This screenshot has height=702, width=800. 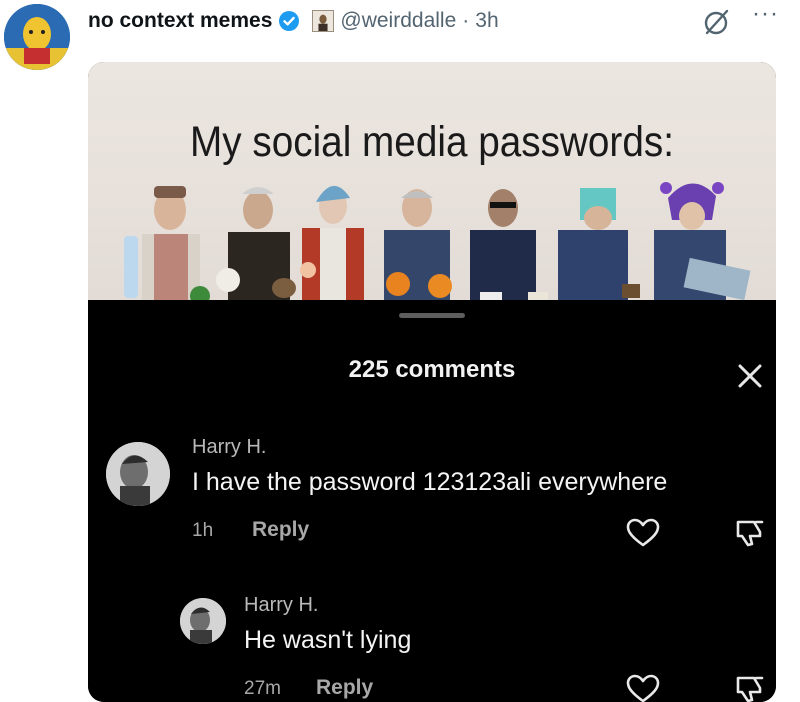 I want to click on tweet-header: no context memes @weirddalle · 3h, so click(x=293, y=21).